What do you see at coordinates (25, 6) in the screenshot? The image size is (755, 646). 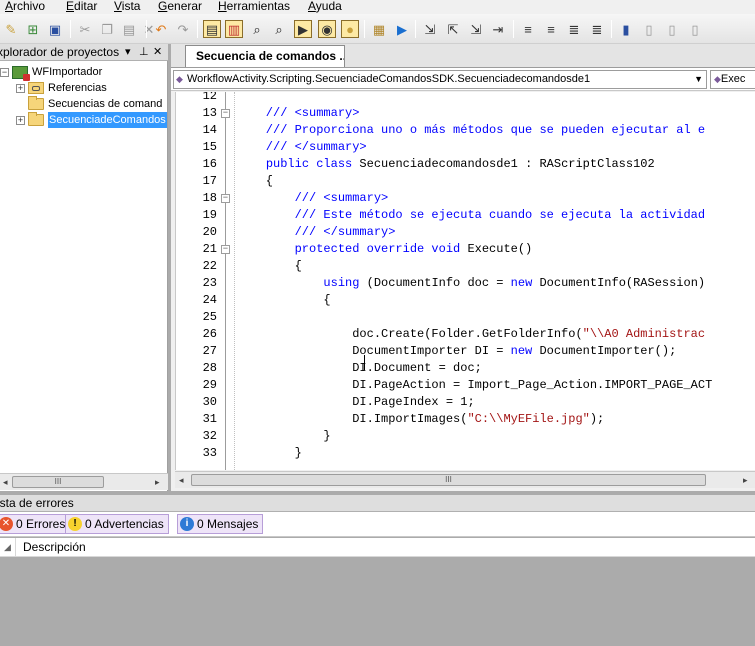 I see `menu-archivo: Archivo` at bounding box center [25, 6].